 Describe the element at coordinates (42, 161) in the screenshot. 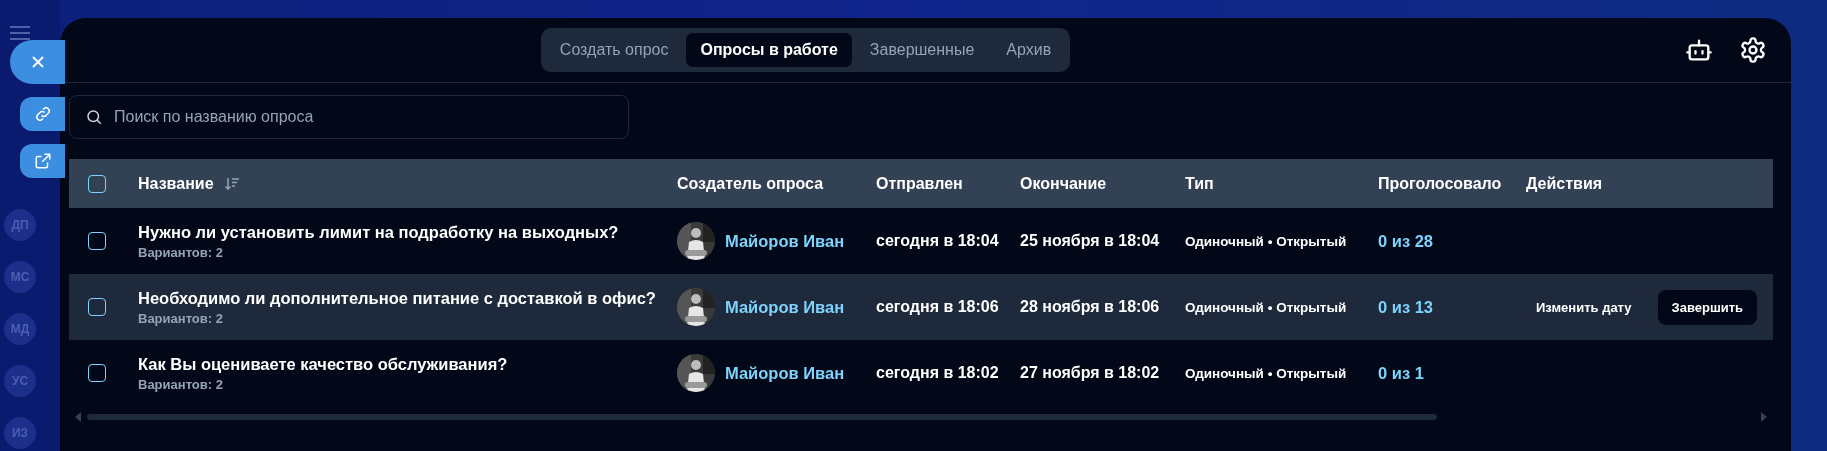

I see `external-link-button` at that location.